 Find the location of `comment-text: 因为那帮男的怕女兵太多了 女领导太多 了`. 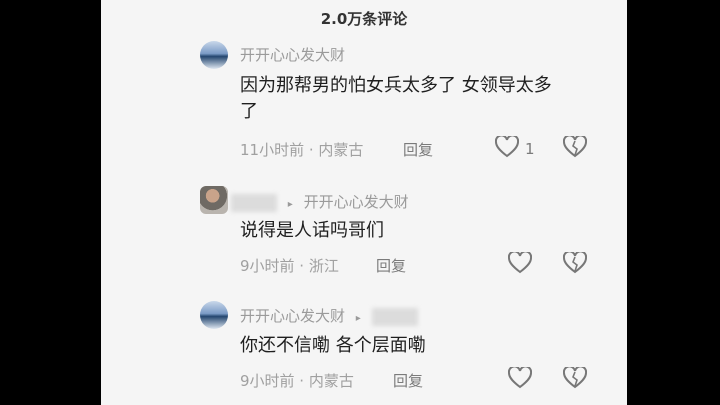

comment-text: 因为那帮男的怕女兵太多了 女领导太多 了 is located at coordinates (396, 99).